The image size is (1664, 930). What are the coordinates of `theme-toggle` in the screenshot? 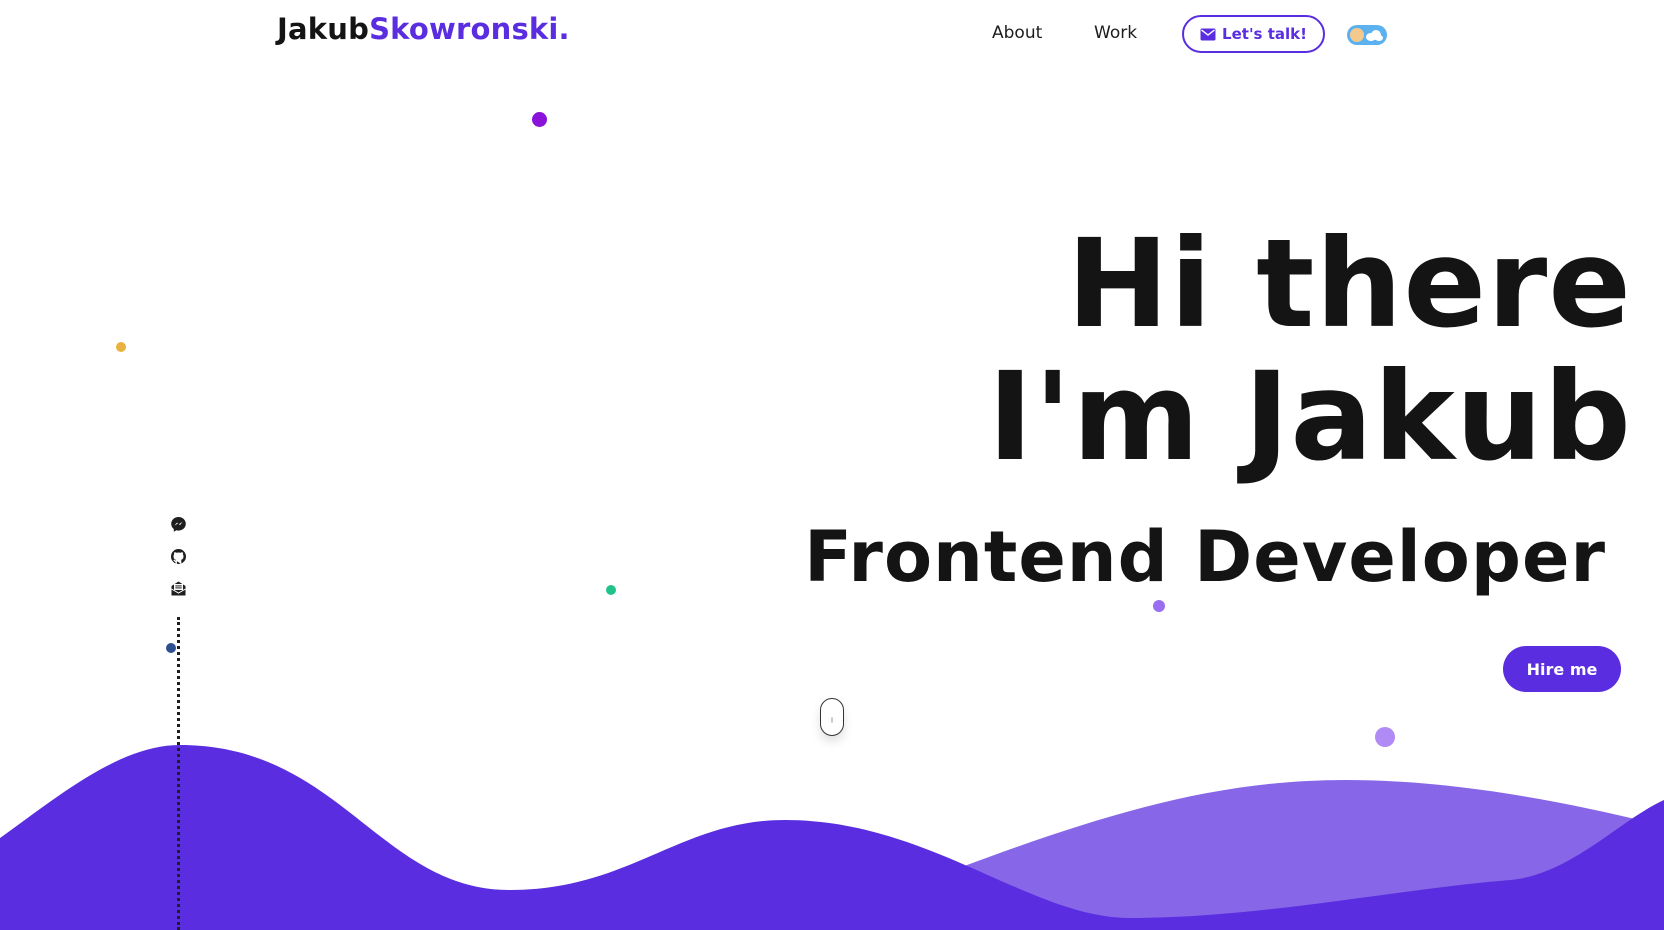 It's located at (1367, 35).